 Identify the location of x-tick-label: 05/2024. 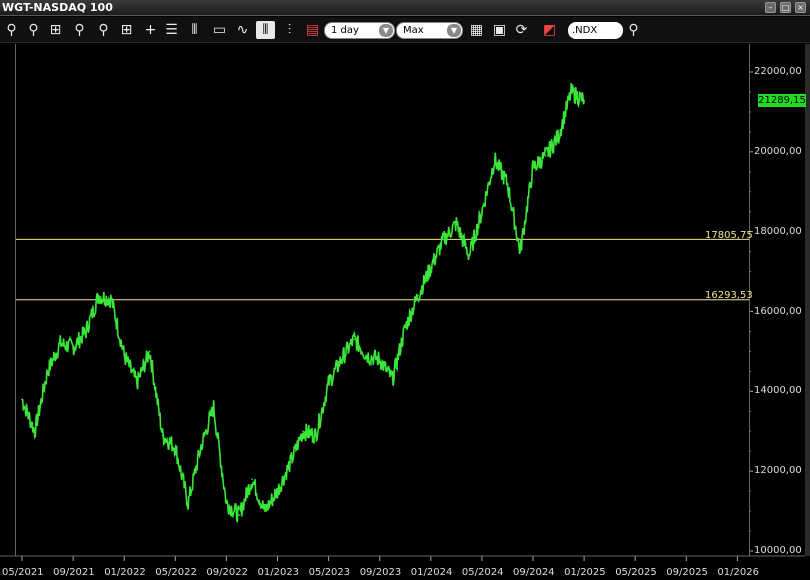
(482, 572).